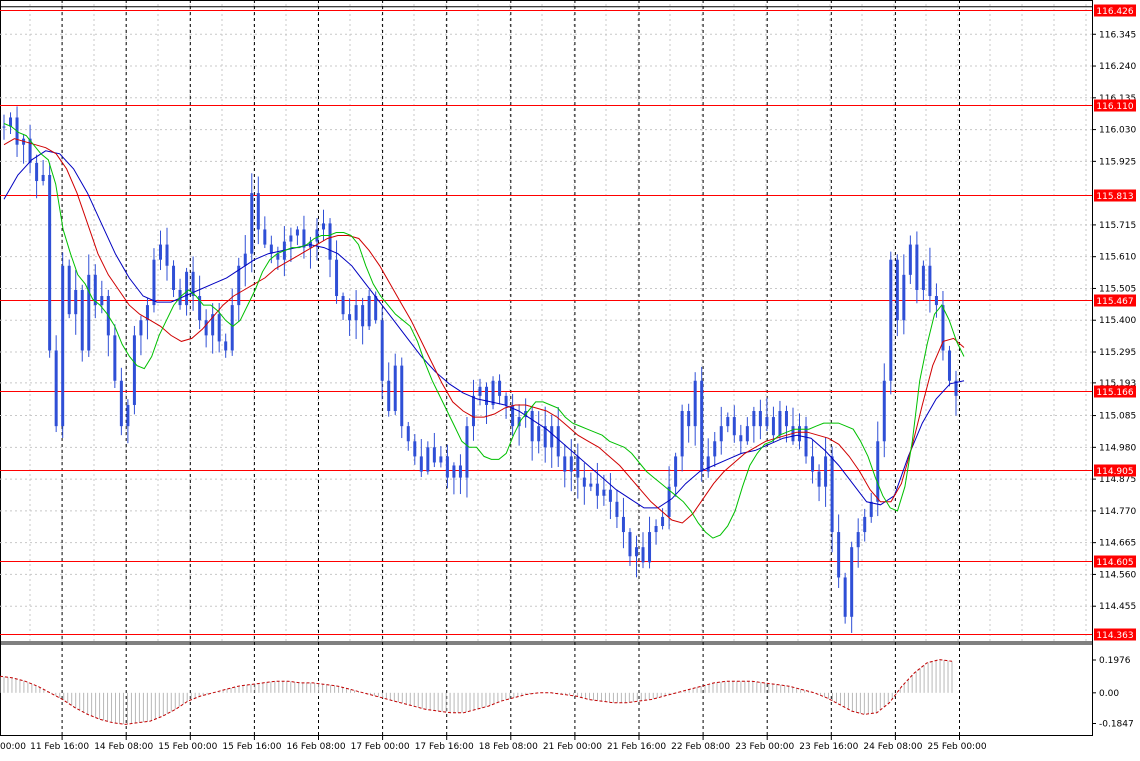  What do you see at coordinates (1114, 393) in the screenshot?
I see `level-label-text: 115.166` at bounding box center [1114, 393].